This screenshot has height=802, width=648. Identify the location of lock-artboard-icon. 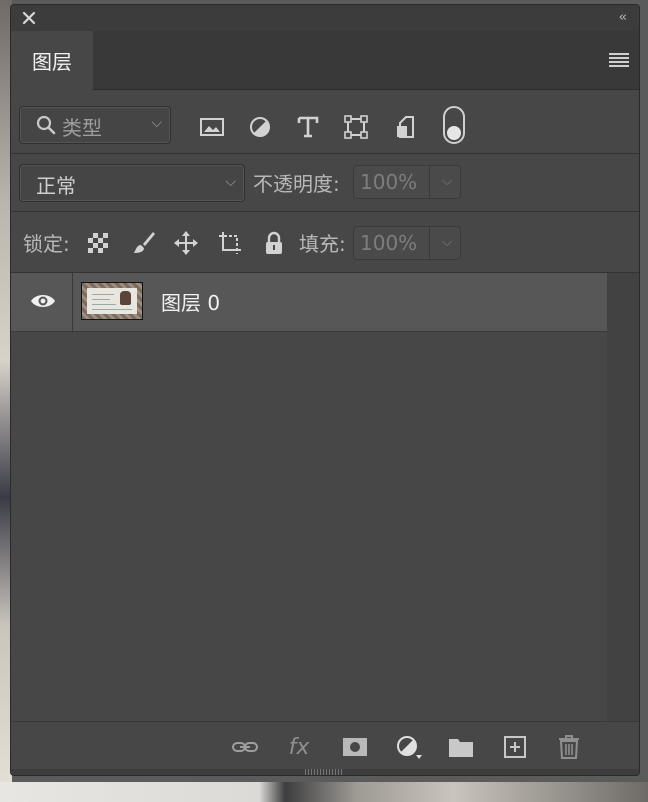
(230, 243).